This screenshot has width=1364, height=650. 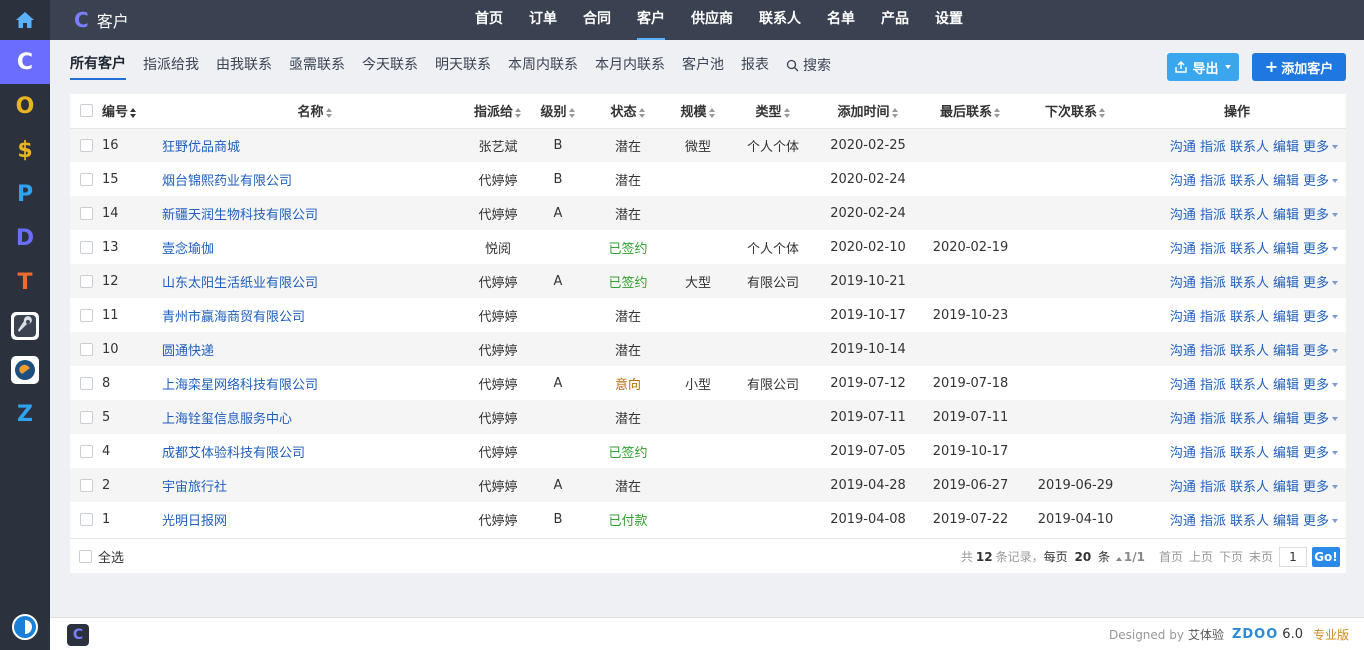 What do you see at coordinates (315, 213) in the screenshot?
I see `customer-name-link: 新疆天润生物科技有限公司` at bounding box center [315, 213].